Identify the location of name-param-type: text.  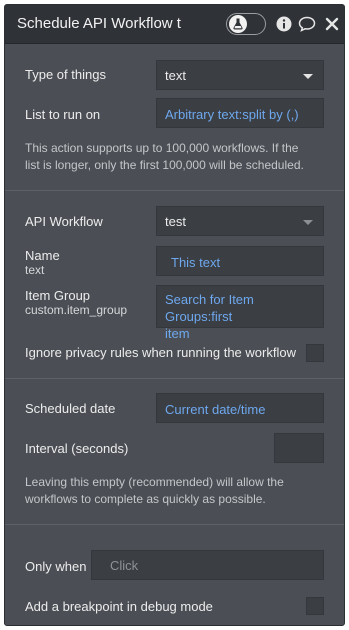
(35, 270).